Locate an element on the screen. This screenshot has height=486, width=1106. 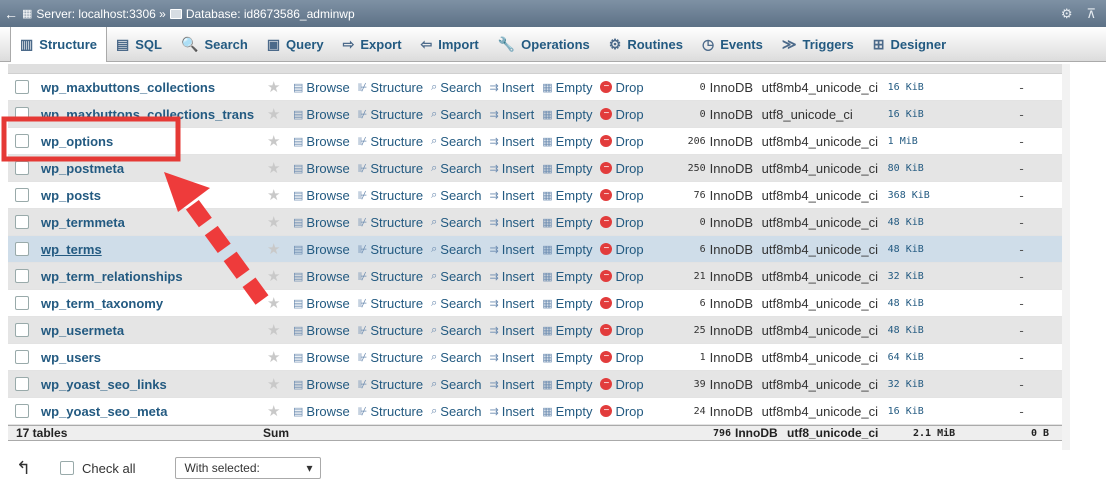
table-name-link: wp_term_taxonomy is located at coordinates (154, 303).